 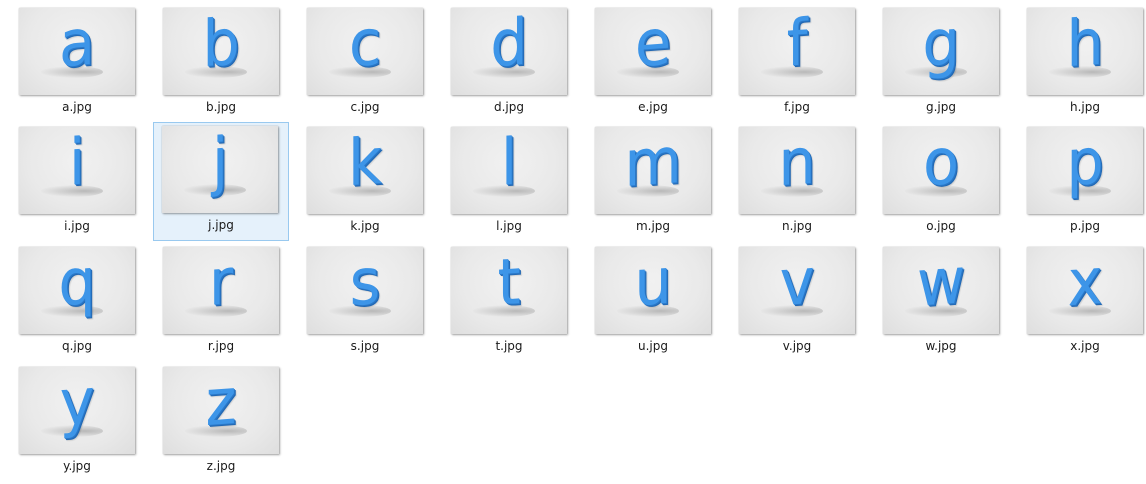 I want to click on file-item: v v.jpg, so click(x=797, y=302).